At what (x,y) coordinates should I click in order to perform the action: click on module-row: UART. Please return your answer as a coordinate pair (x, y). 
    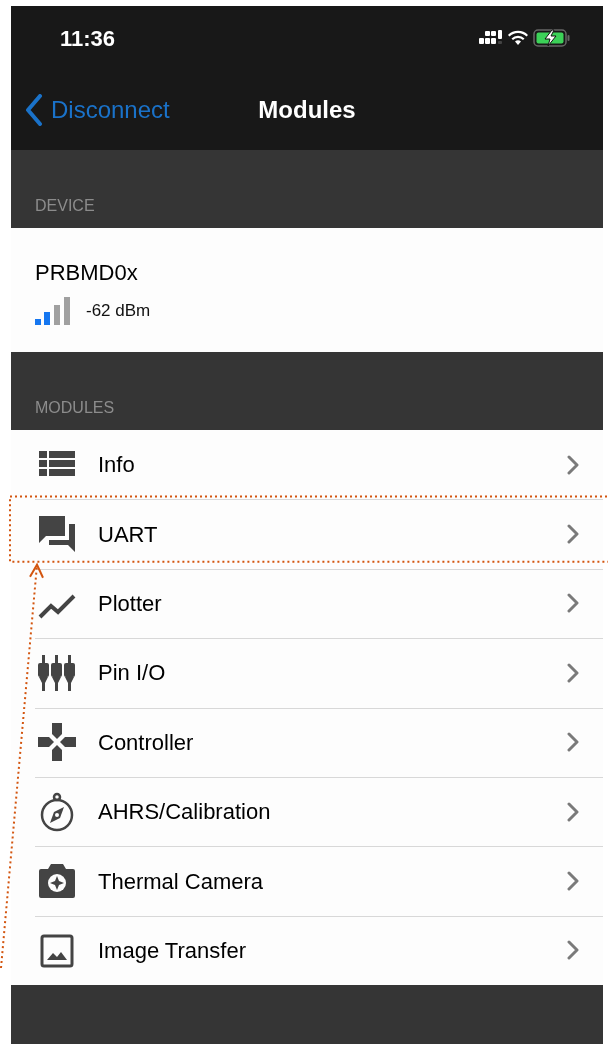
    Looking at the image, I should click on (307, 534).